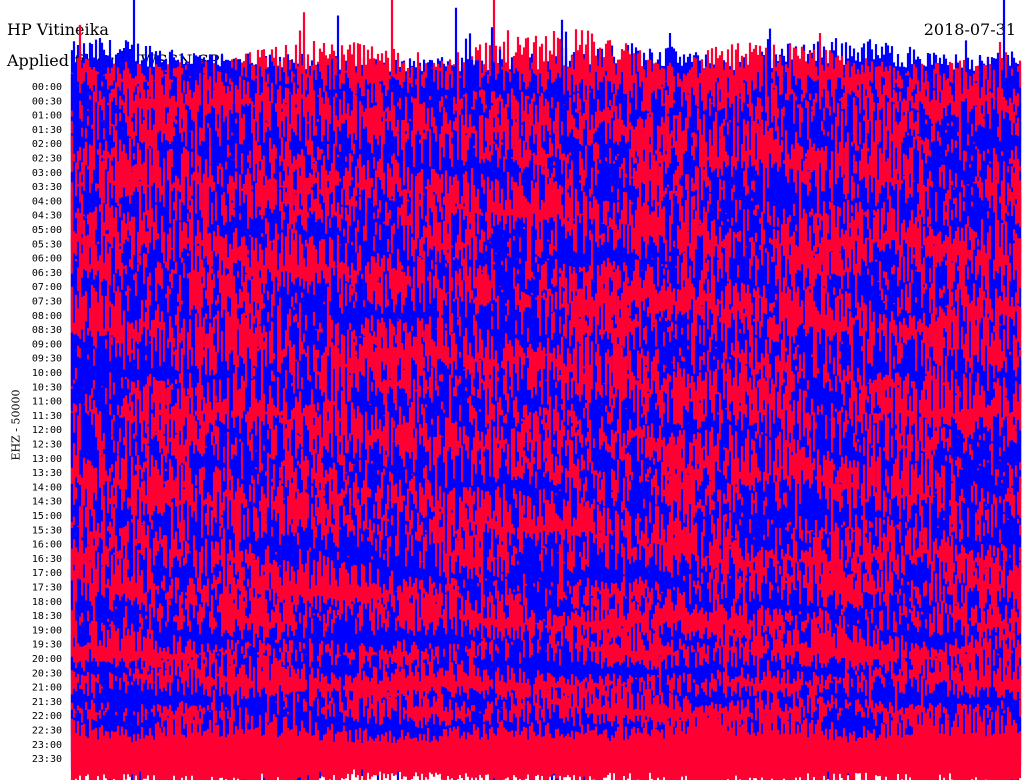 The height and width of the screenshot is (780, 1024). Describe the element at coordinates (47, 530) in the screenshot. I see `y-tick-label: 15:30` at that location.